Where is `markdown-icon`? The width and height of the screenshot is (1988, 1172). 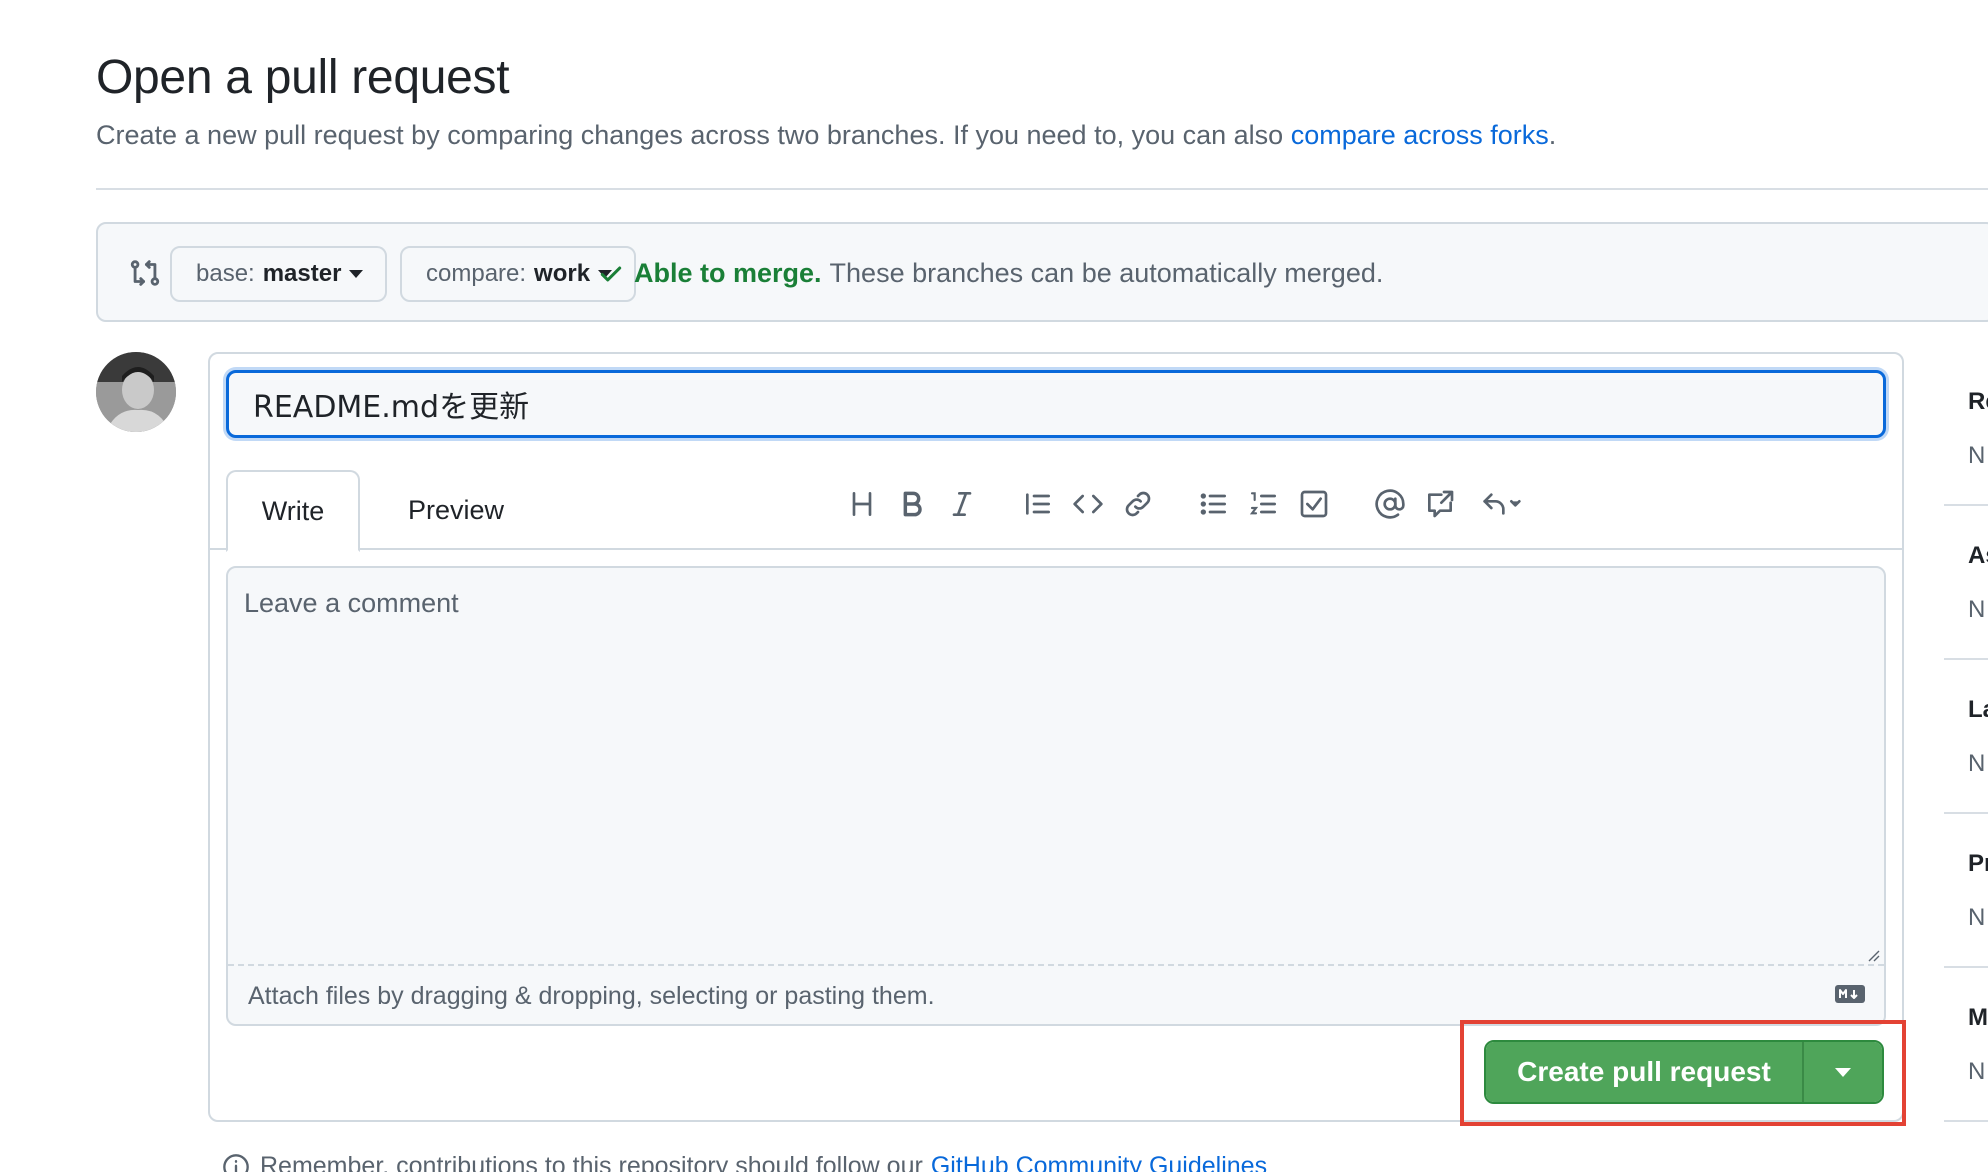 markdown-icon is located at coordinates (1850, 994).